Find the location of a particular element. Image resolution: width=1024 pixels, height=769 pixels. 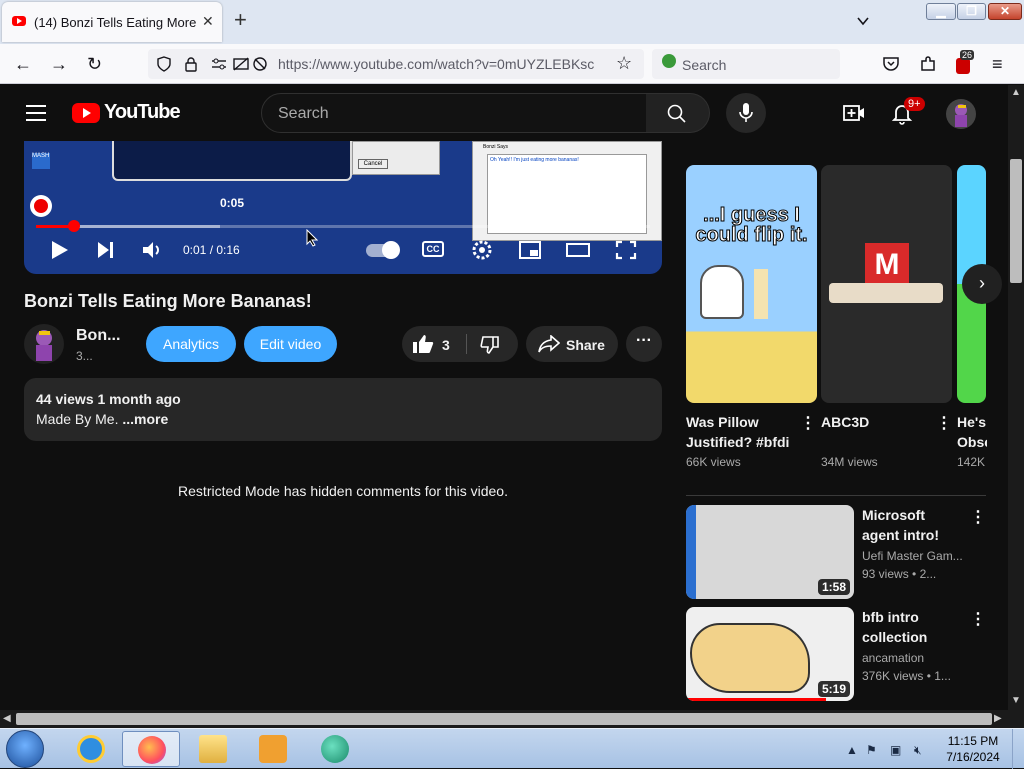

like-thumb-icon is located at coordinates (423, 344).